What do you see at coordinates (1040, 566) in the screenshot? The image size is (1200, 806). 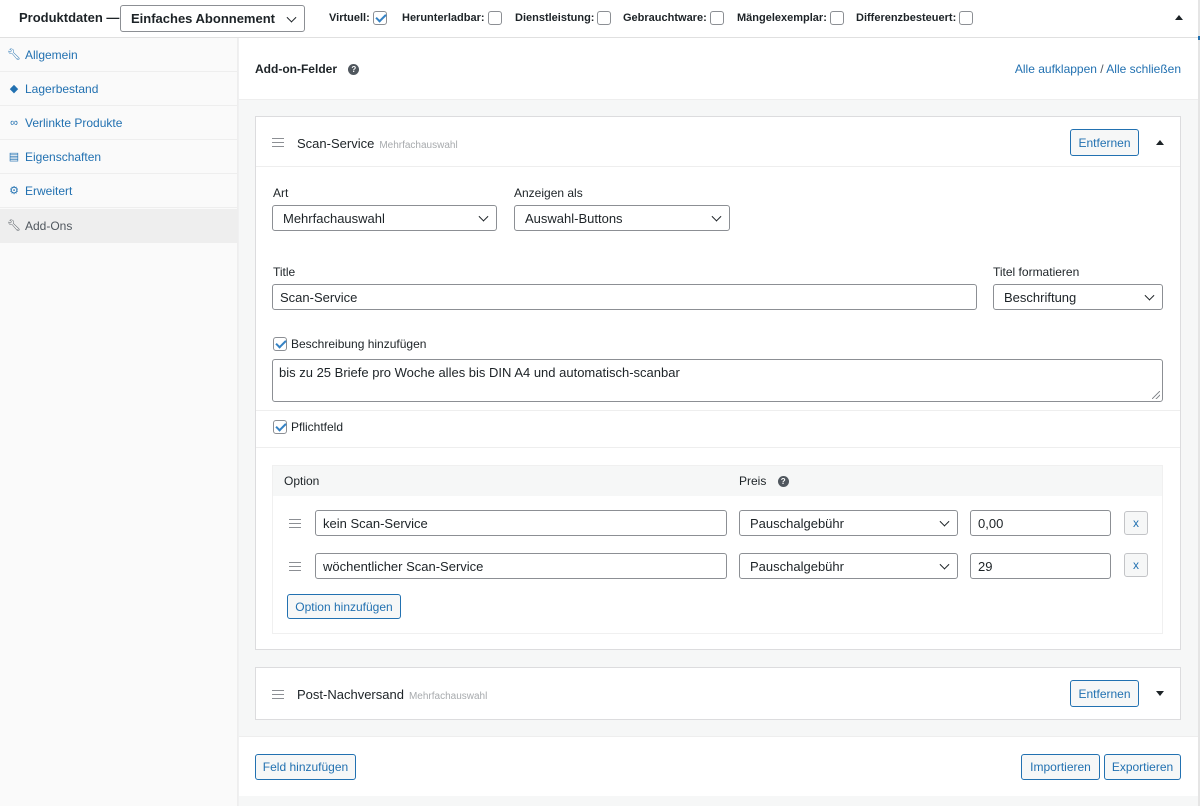 I see `price-input: 29` at bounding box center [1040, 566].